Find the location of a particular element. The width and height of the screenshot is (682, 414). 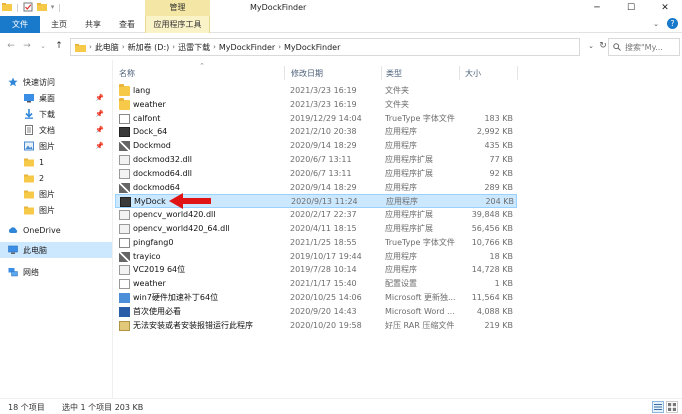

tab-file: 文件 is located at coordinates (20, 24).